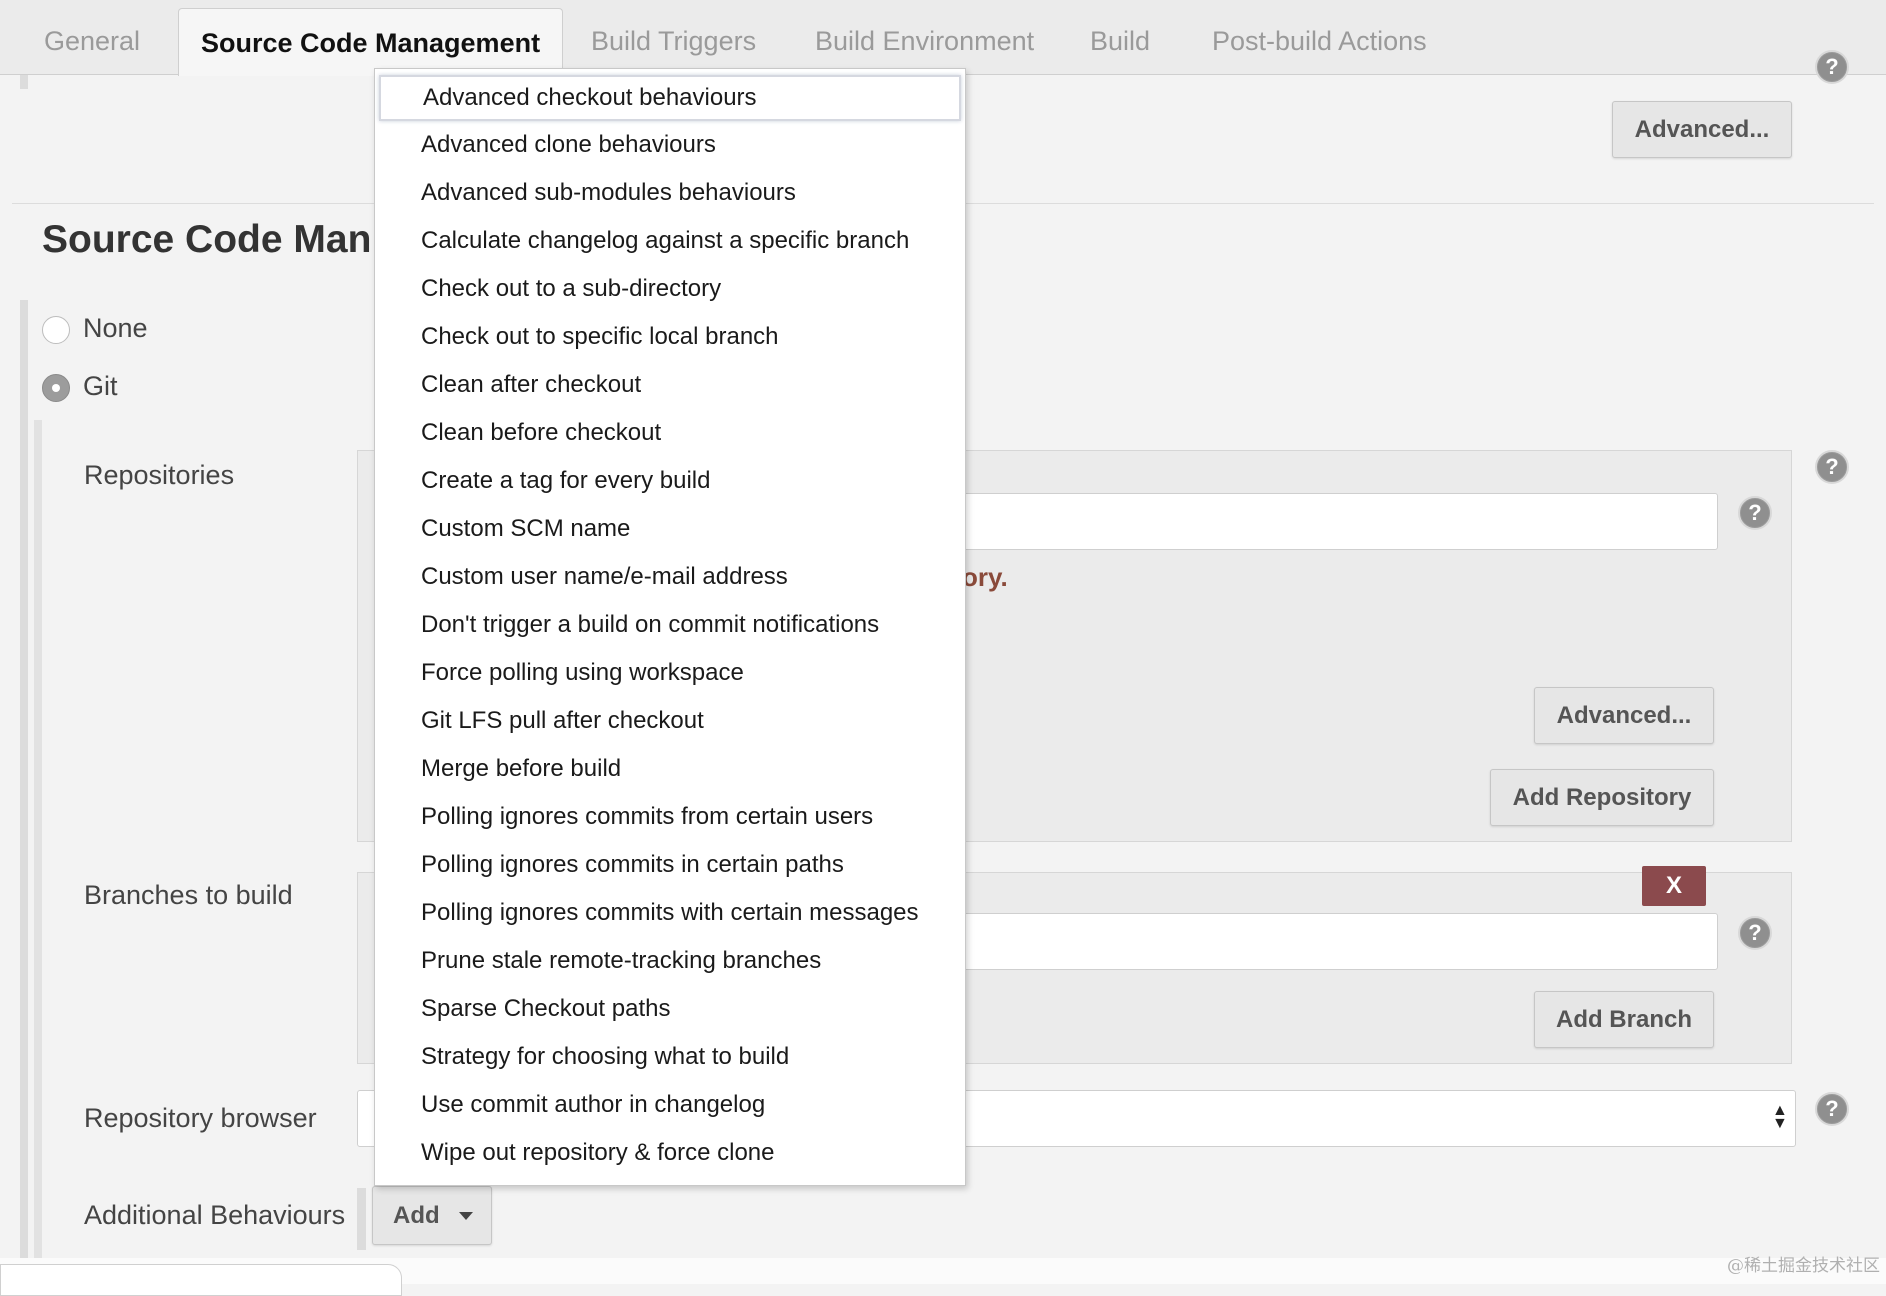 This screenshot has height=1296, width=1886. Describe the element at coordinates (1755, 513) in the screenshot. I see `repository-url-help-icon: ?` at that location.